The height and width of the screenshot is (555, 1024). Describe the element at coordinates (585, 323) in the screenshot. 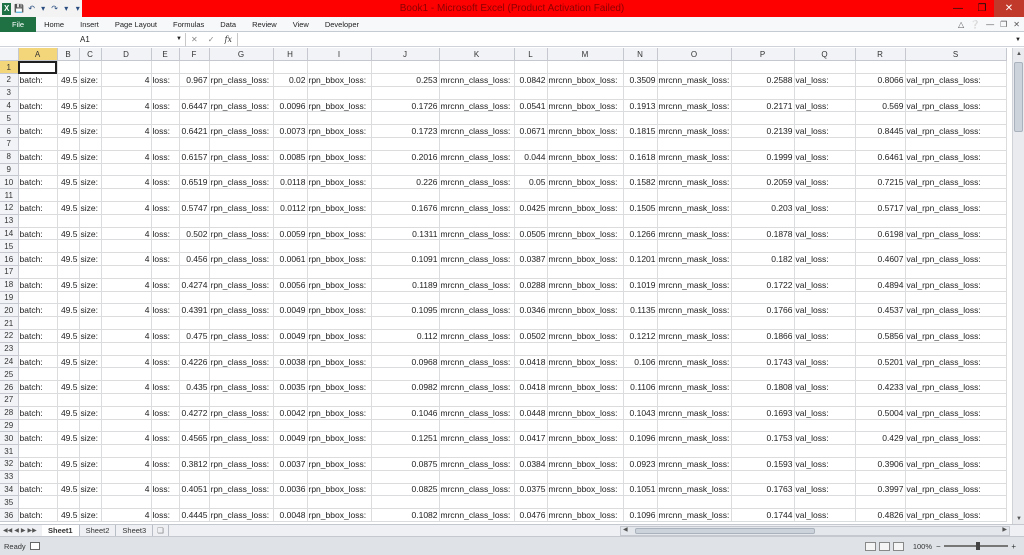

I see `cell-m21` at that location.